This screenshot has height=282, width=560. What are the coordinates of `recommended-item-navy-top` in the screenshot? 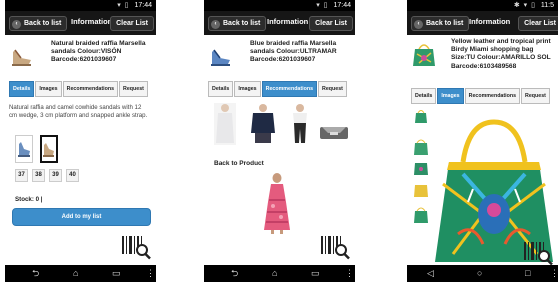 It's located at (263, 123).